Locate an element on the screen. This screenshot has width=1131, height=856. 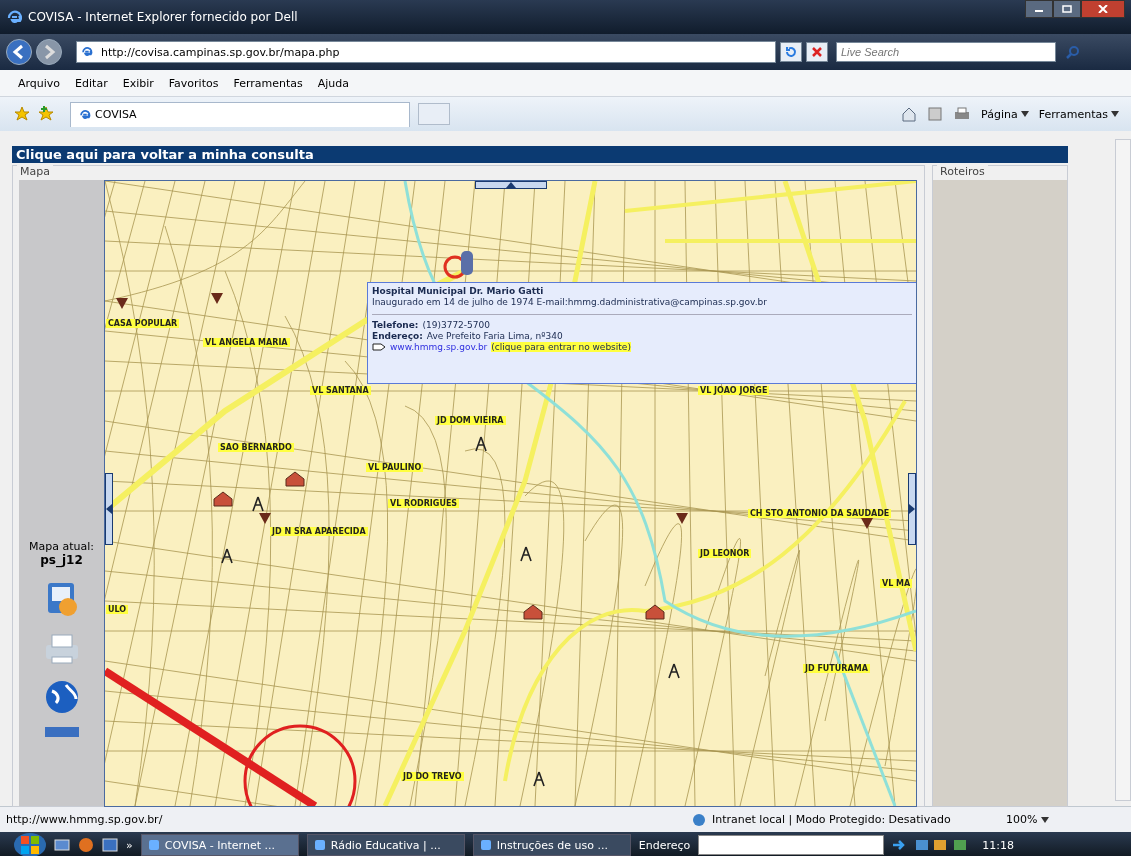
phone-value: (19)3772-5700 is located at coordinates (456, 325).